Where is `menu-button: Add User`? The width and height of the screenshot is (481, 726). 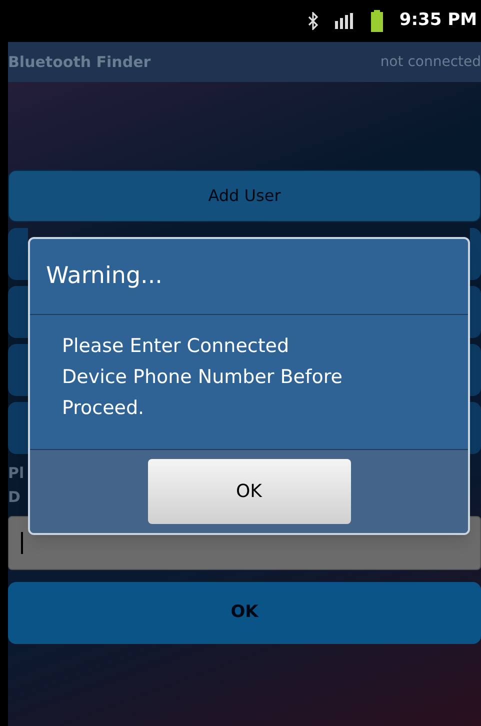
menu-button: Add User is located at coordinates (244, 196).